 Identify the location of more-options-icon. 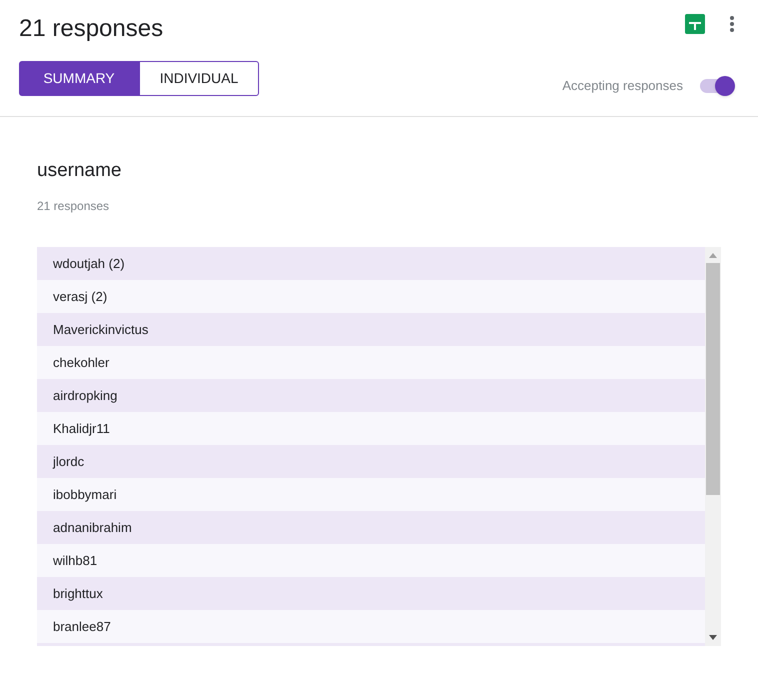
(732, 24).